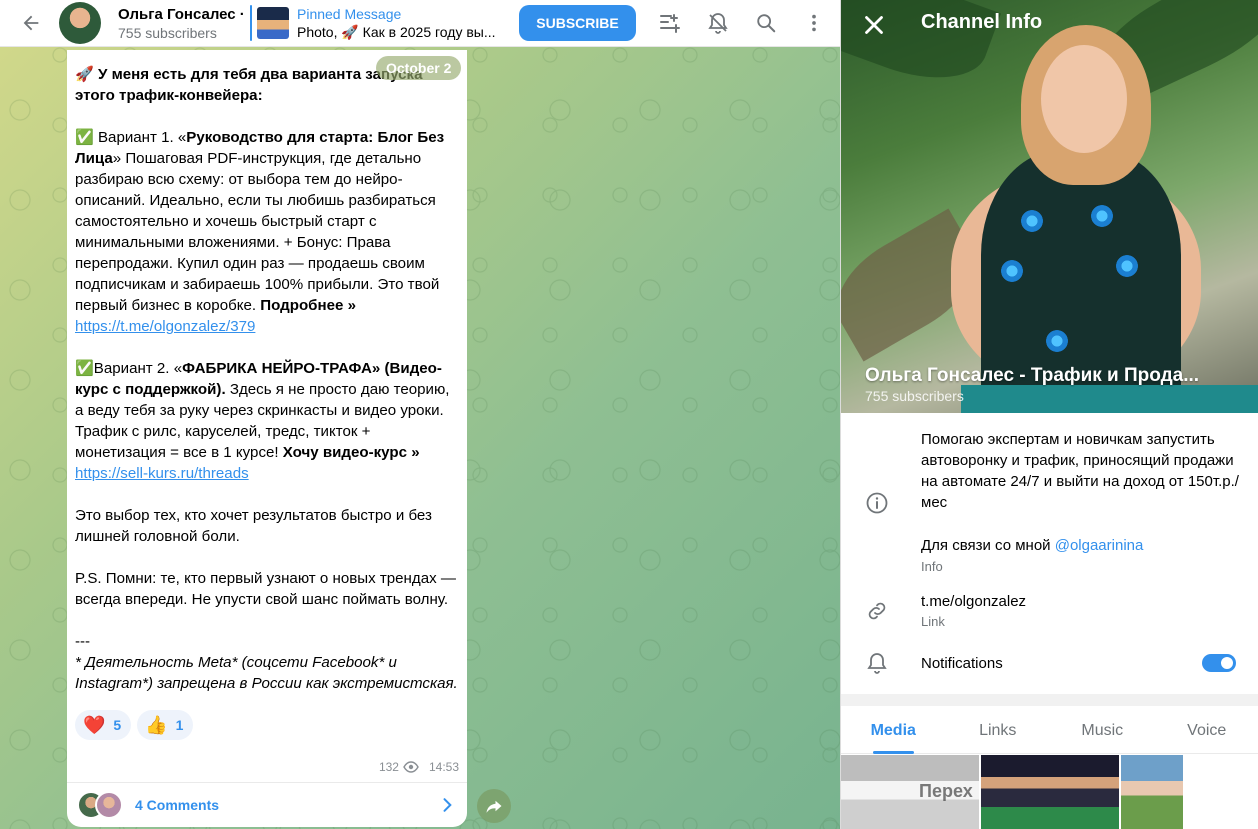 The height and width of the screenshot is (829, 1258). What do you see at coordinates (1206, 729) in the screenshot?
I see `tab-voice: Voice` at bounding box center [1206, 729].